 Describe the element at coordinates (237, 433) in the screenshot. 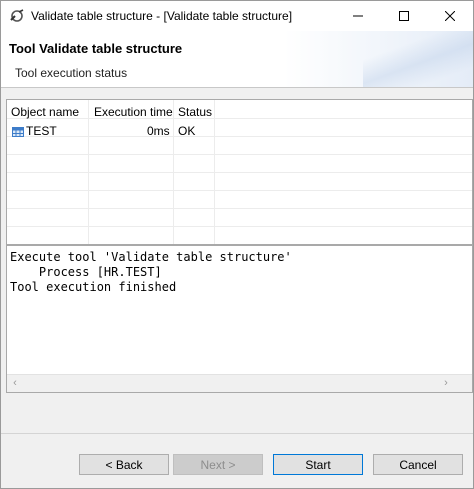

I see `footer-divider` at that location.